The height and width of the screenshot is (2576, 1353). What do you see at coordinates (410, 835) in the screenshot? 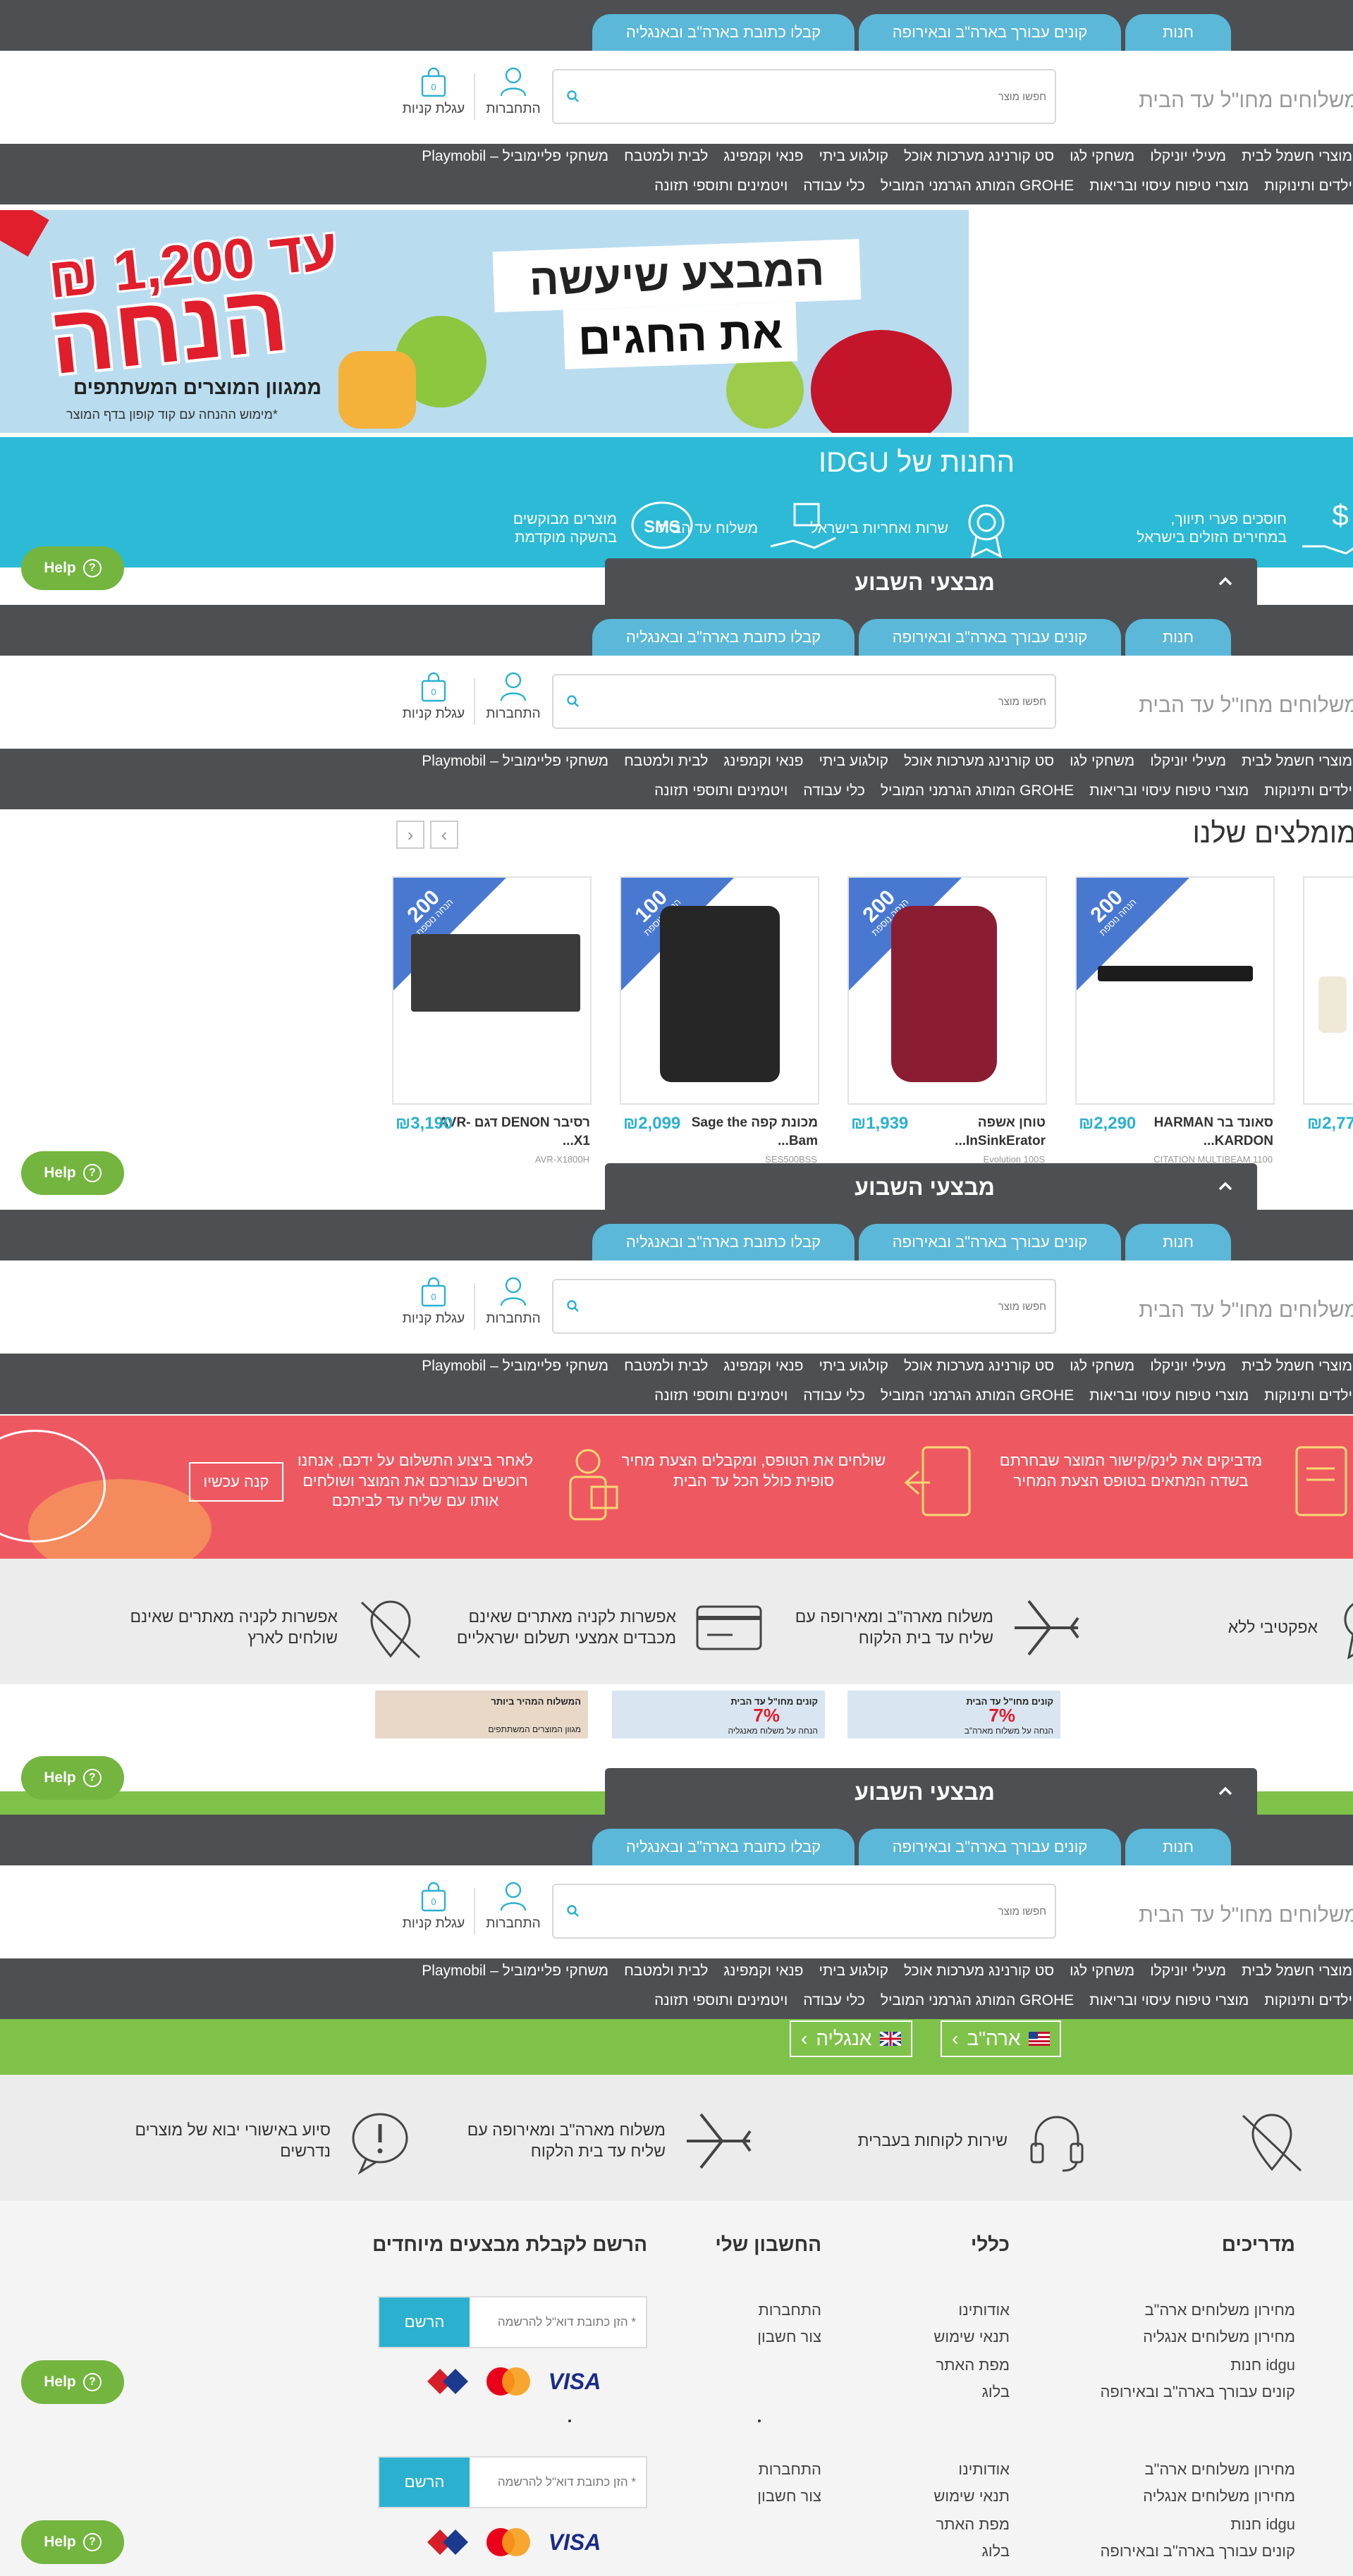
I see `carousel-prev-button: ‹` at bounding box center [410, 835].